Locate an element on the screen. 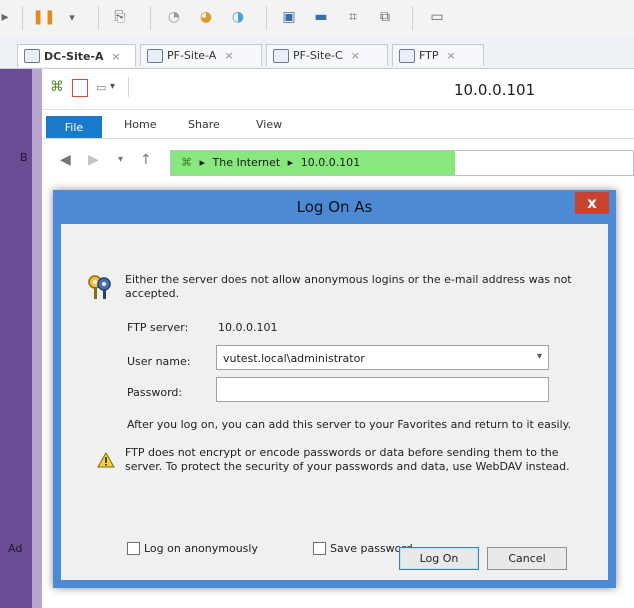 The width and height of the screenshot is (634, 608). tab-home: Home is located at coordinates (140, 124).